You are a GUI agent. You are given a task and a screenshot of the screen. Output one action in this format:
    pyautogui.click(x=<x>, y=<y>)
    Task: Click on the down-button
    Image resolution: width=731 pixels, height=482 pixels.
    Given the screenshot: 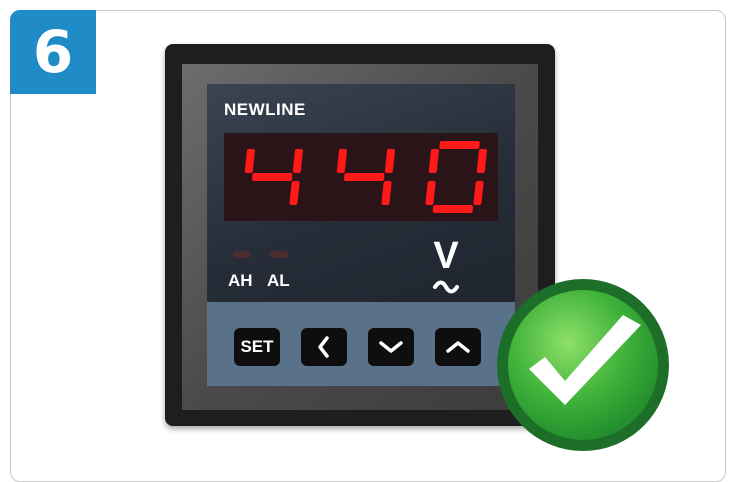 What is the action you would take?
    pyautogui.click(x=391, y=347)
    